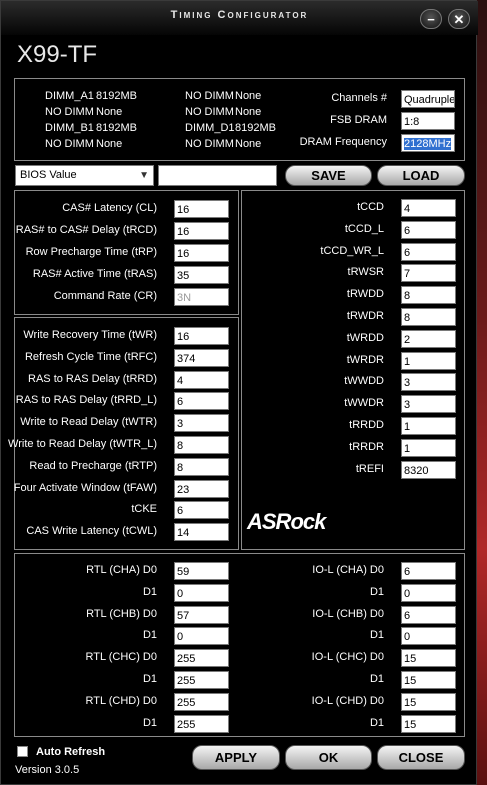 Image resolution: width=487 pixels, height=785 pixels. I want to click on secondary-timing-field: 23, so click(201, 488).